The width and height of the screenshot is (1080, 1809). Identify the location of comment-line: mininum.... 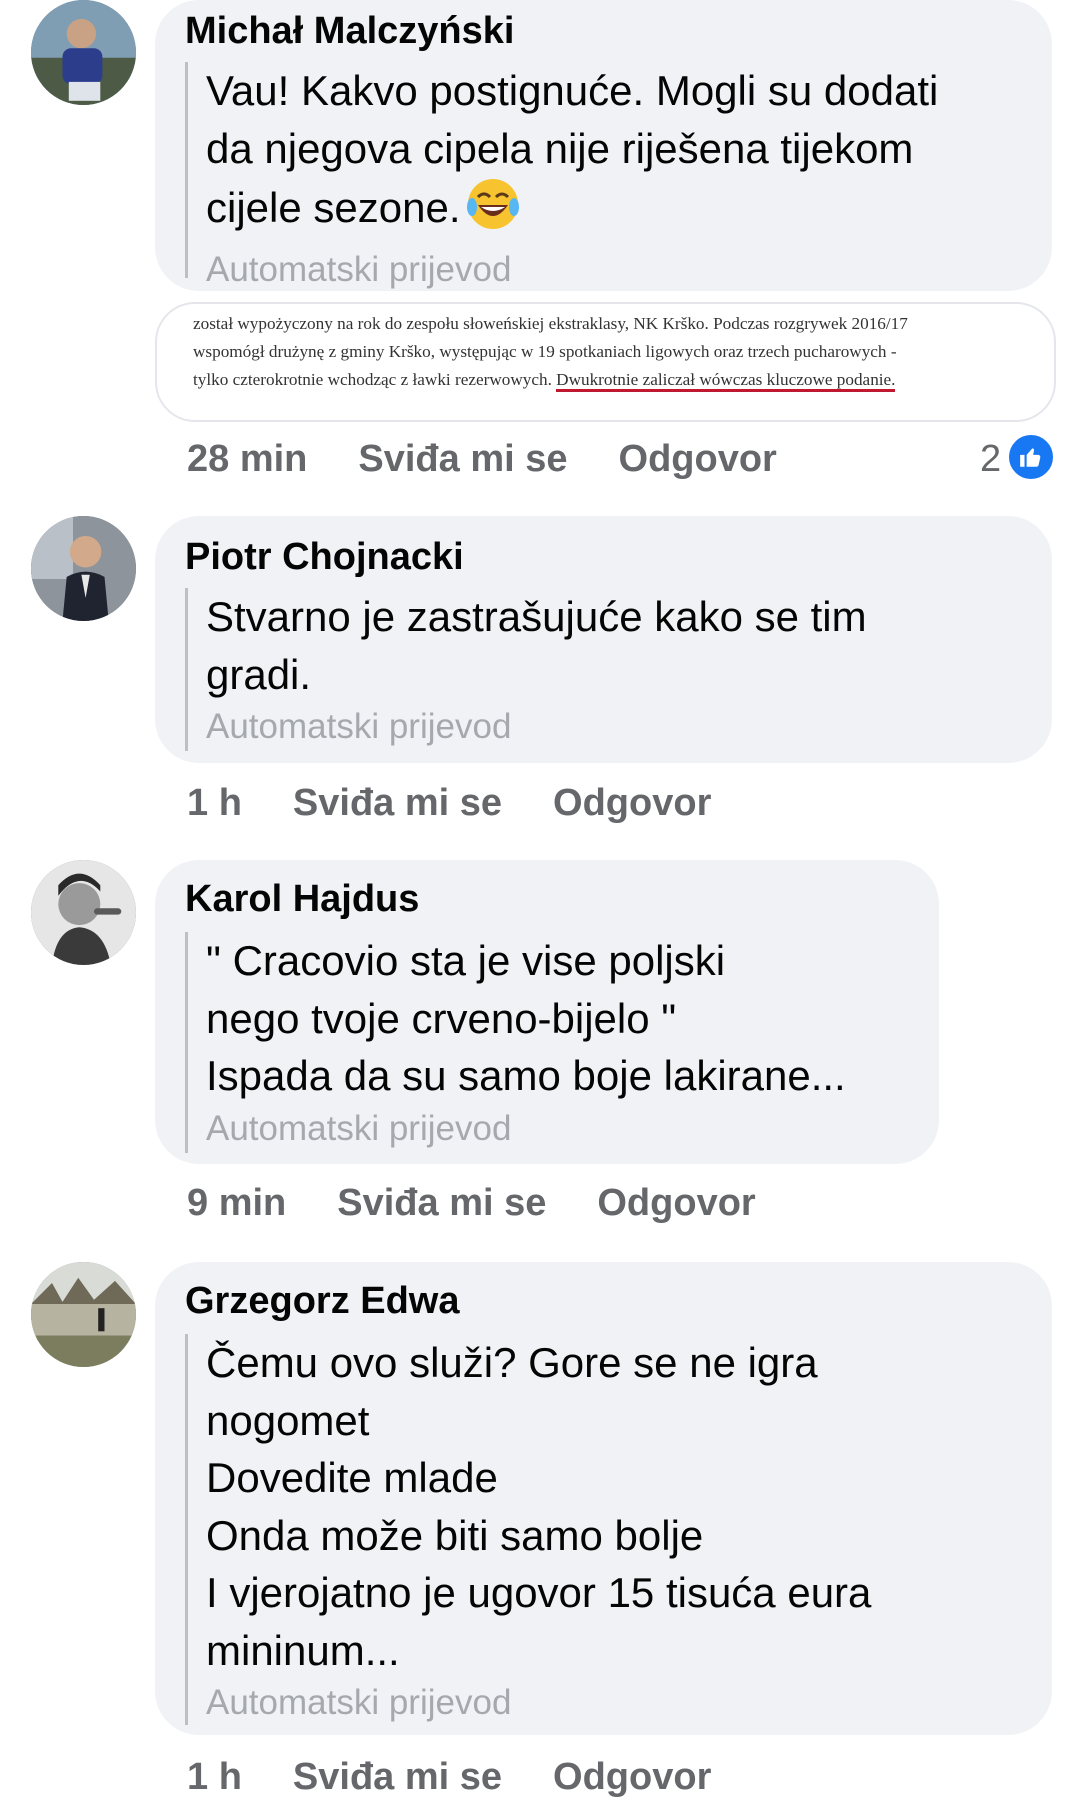
(303, 1650).